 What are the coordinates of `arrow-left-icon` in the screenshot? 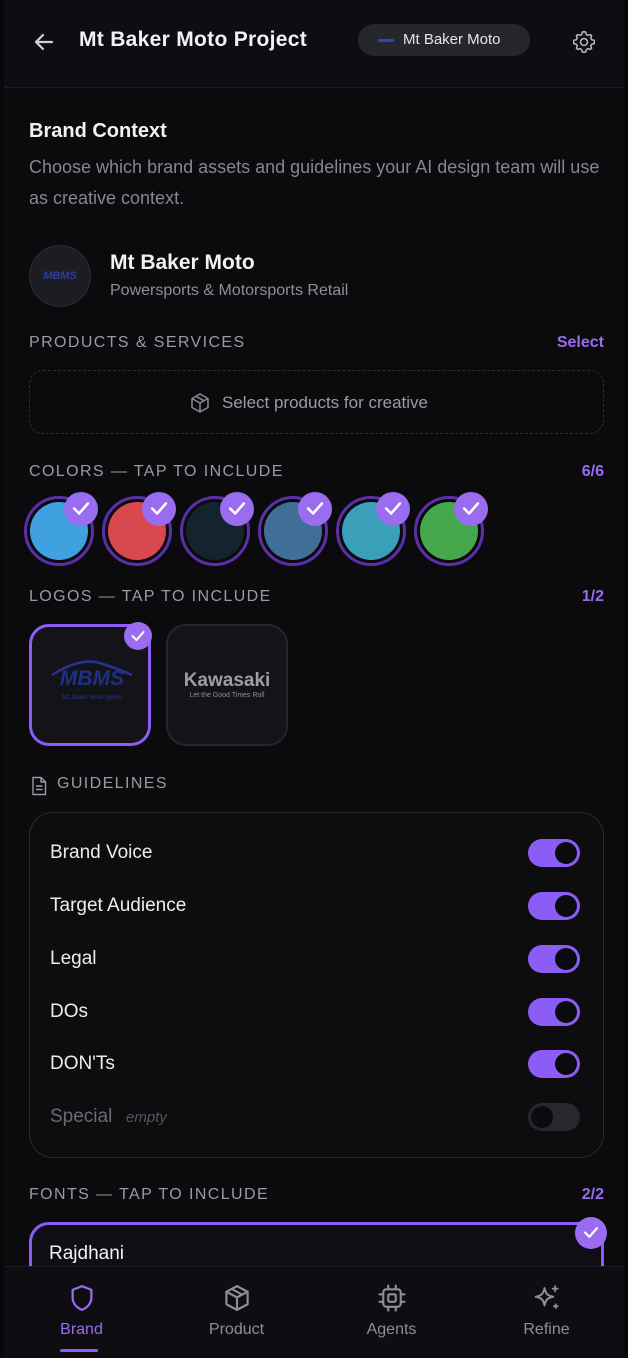 It's located at (44, 42).